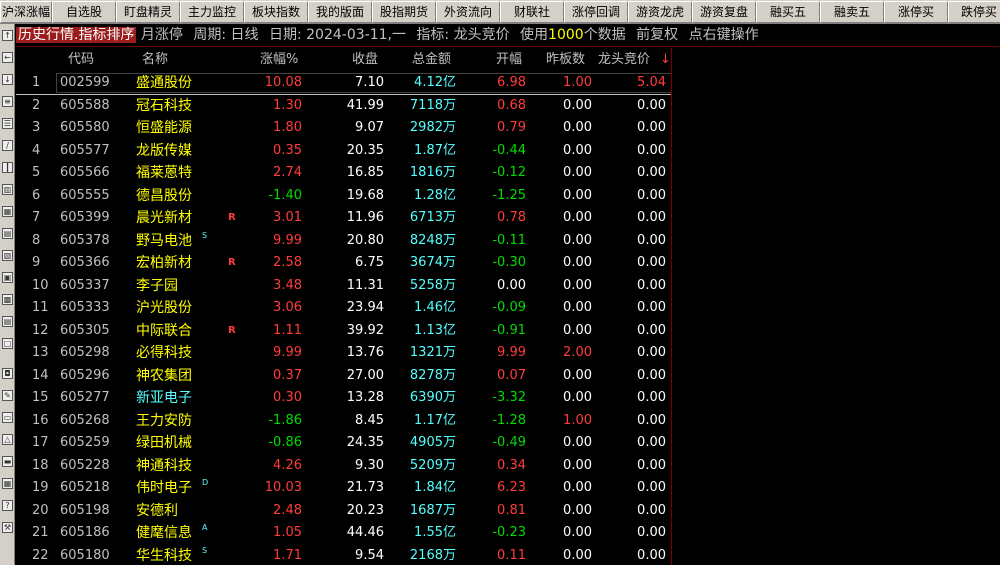  Describe the element at coordinates (724, 12) in the screenshot. I see `toolbar-button-hot-money-review: 游资复盘` at that location.